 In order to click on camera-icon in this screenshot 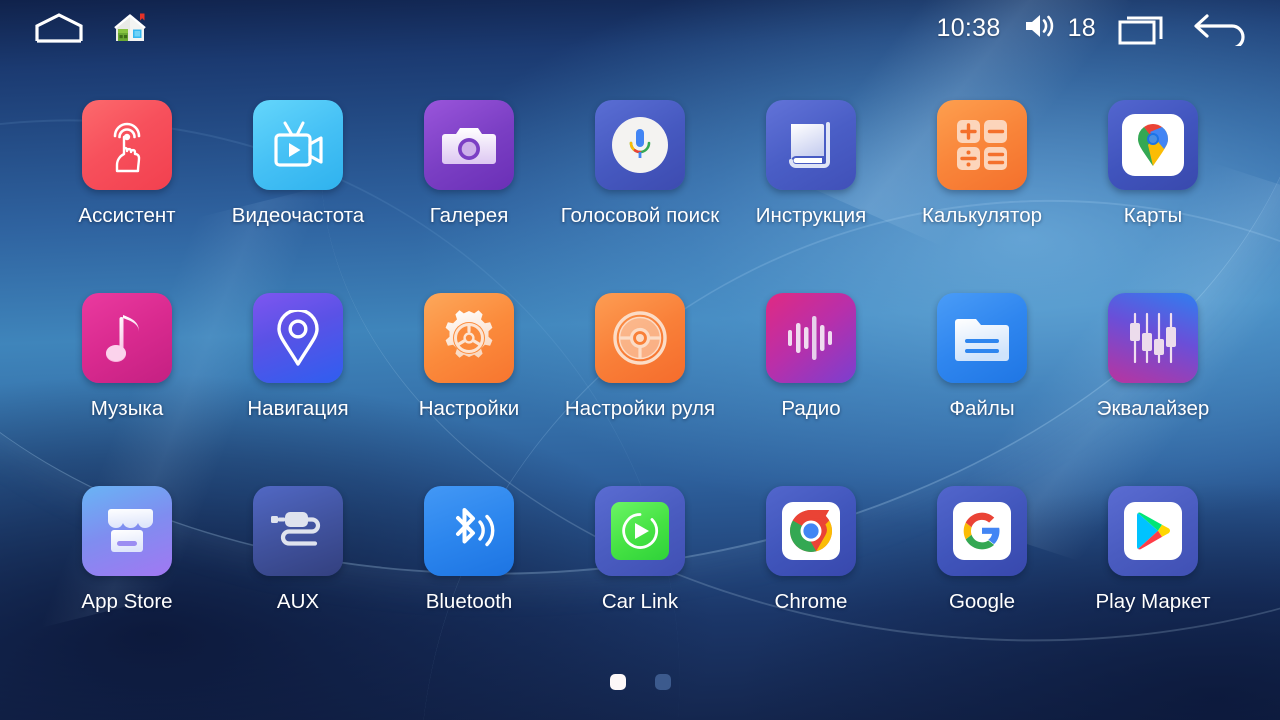, I will do `click(469, 145)`.